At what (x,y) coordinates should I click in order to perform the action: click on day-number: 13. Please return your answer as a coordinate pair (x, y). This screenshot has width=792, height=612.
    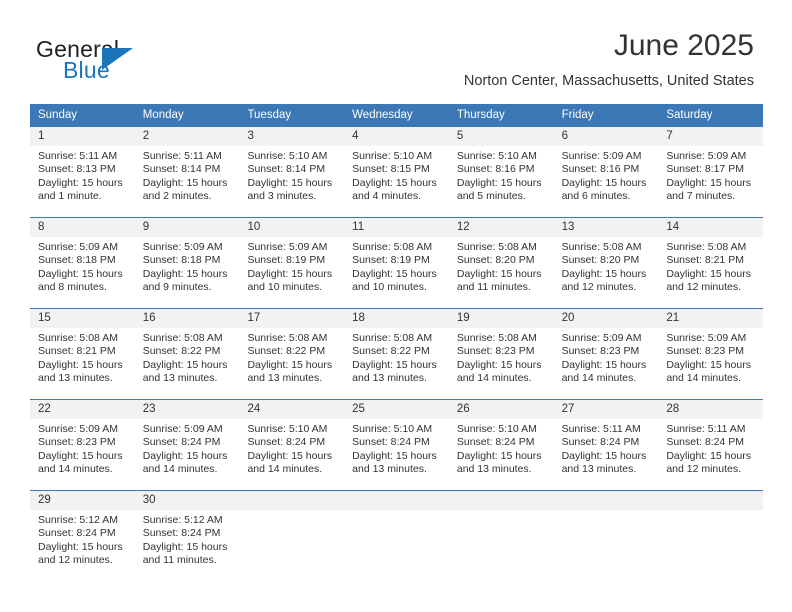
    Looking at the image, I should click on (606, 227).